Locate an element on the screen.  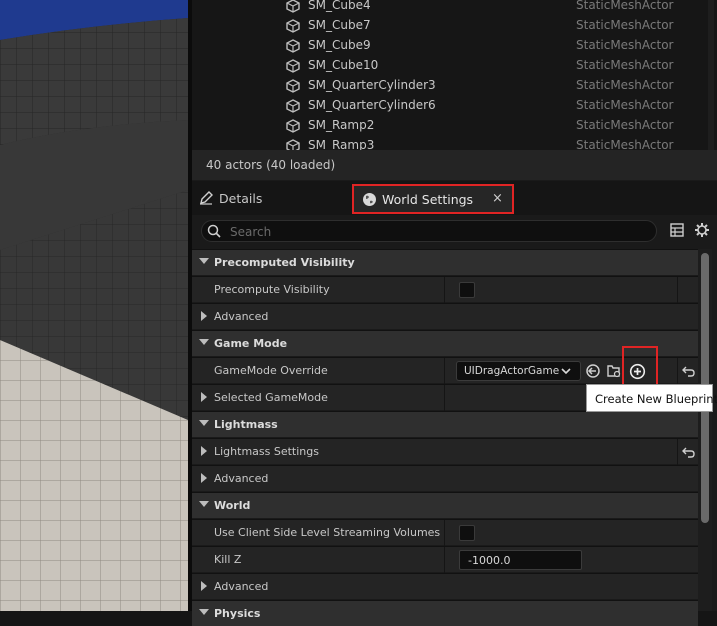
list-item: SM_Ramp3 StaticMeshActor is located at coordinates (444, 143).